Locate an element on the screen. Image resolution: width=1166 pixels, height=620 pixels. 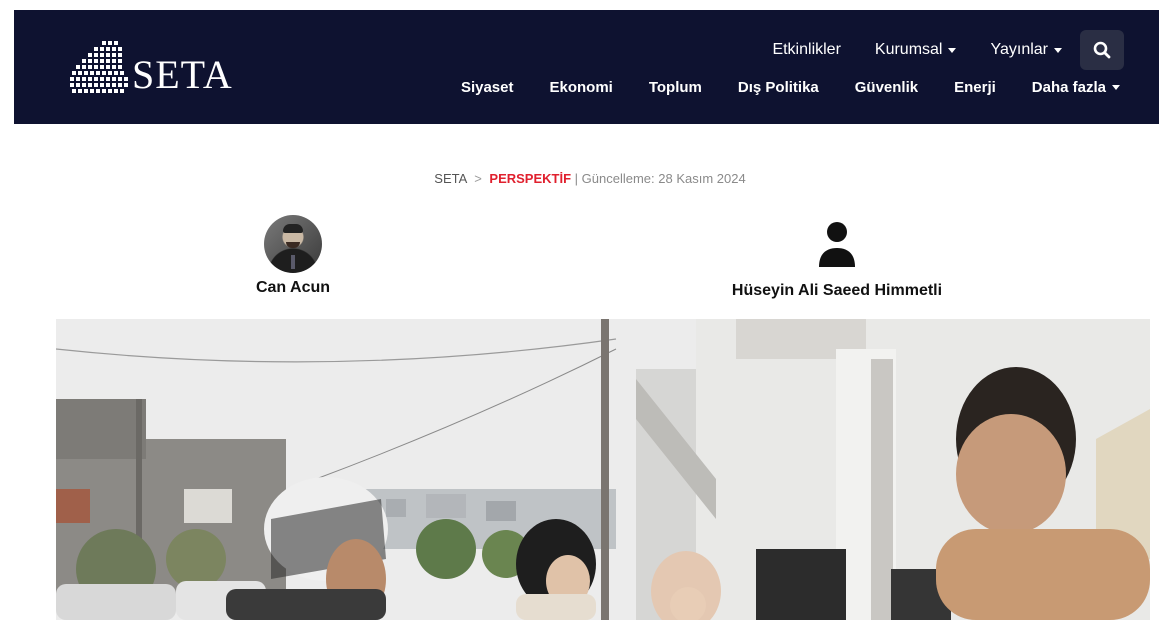
nav-label: Siyaset is located at coordinates (487, 87).